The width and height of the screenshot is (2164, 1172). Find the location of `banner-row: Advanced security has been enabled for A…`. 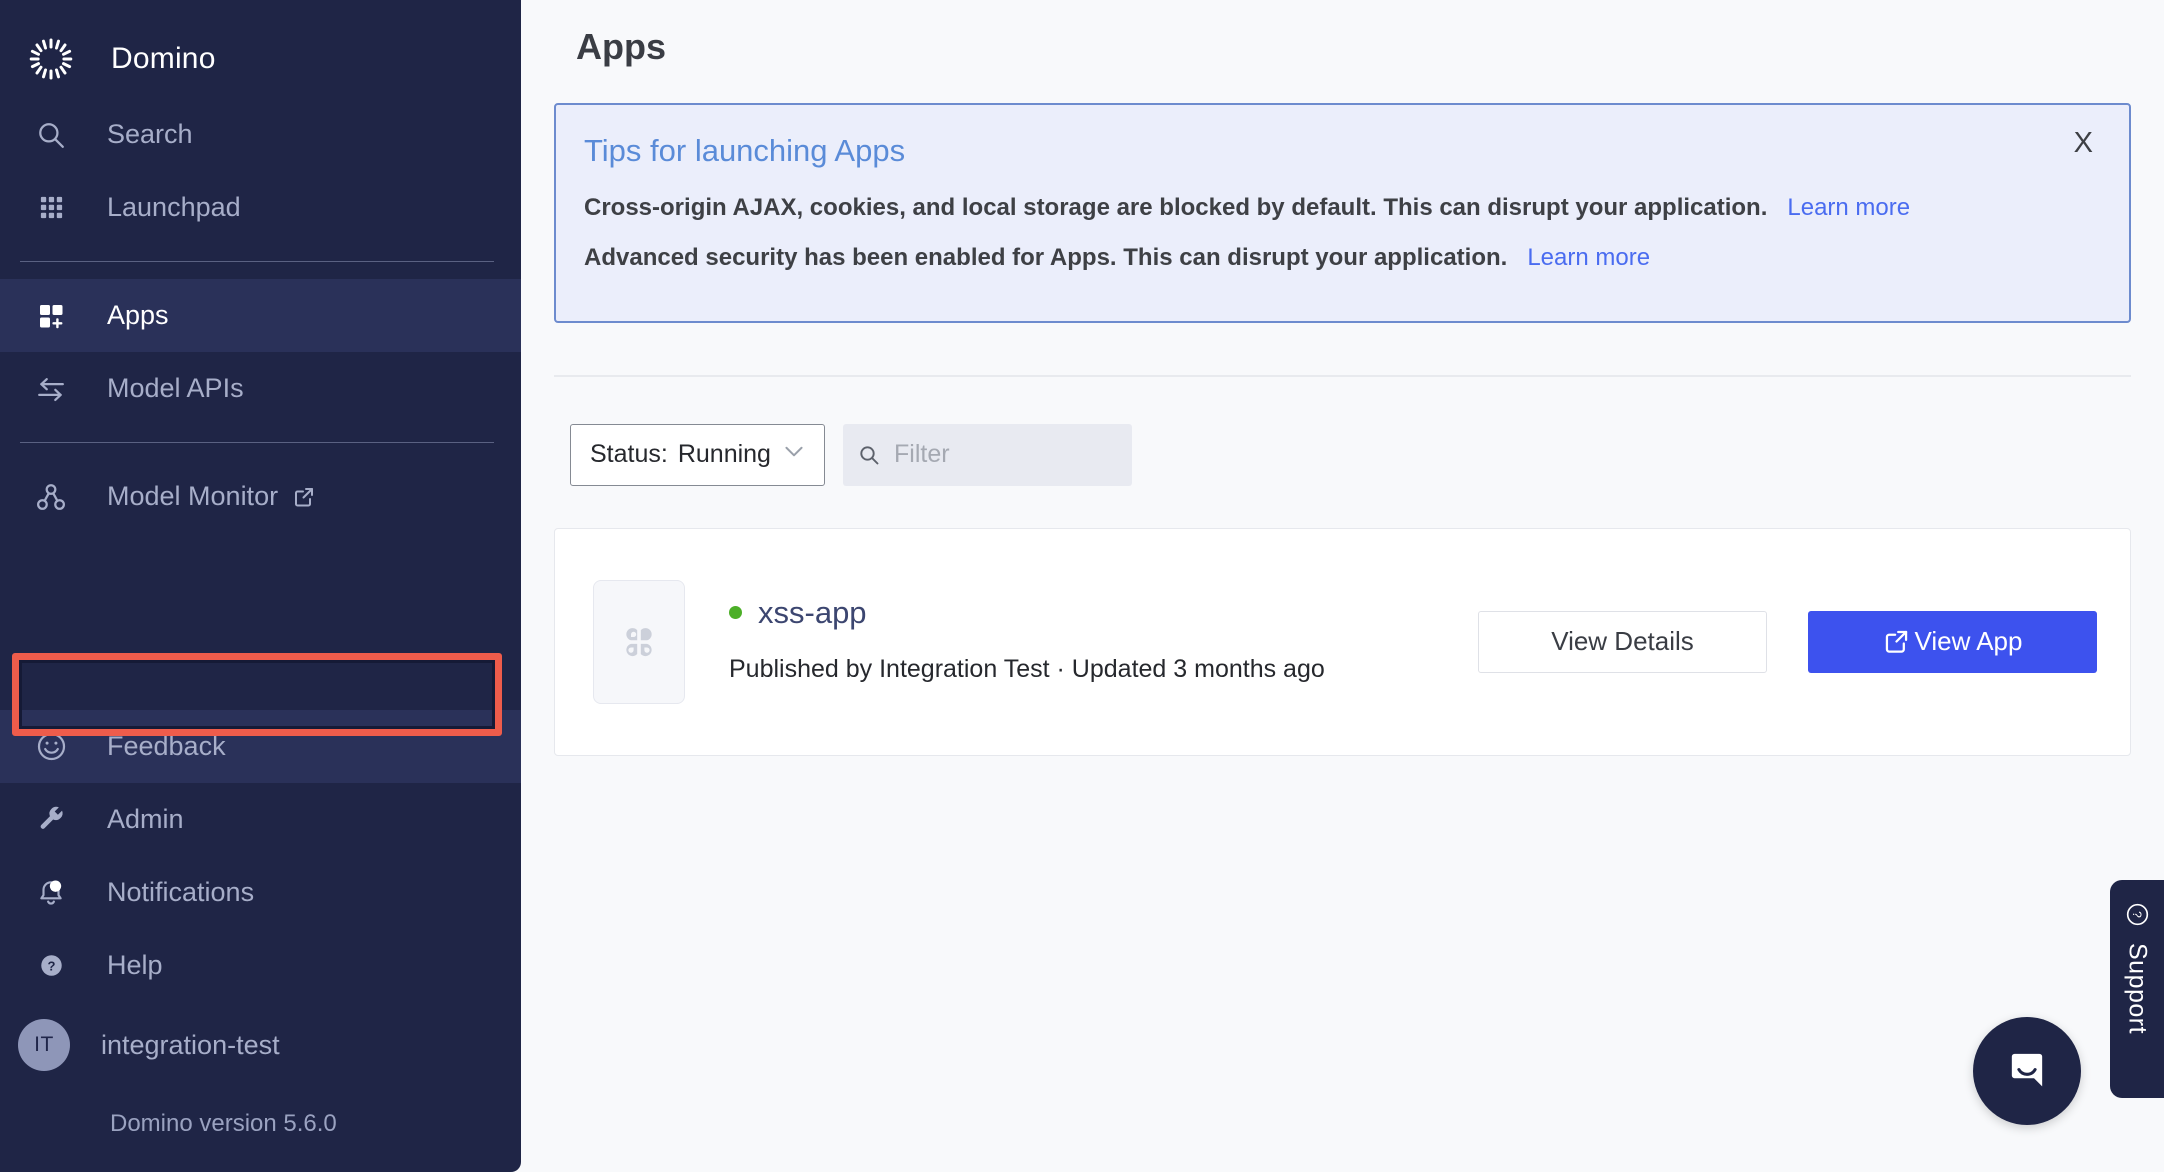

banner-row: Advanced security has been enabled for A… is located at coordinates (1339, 258).